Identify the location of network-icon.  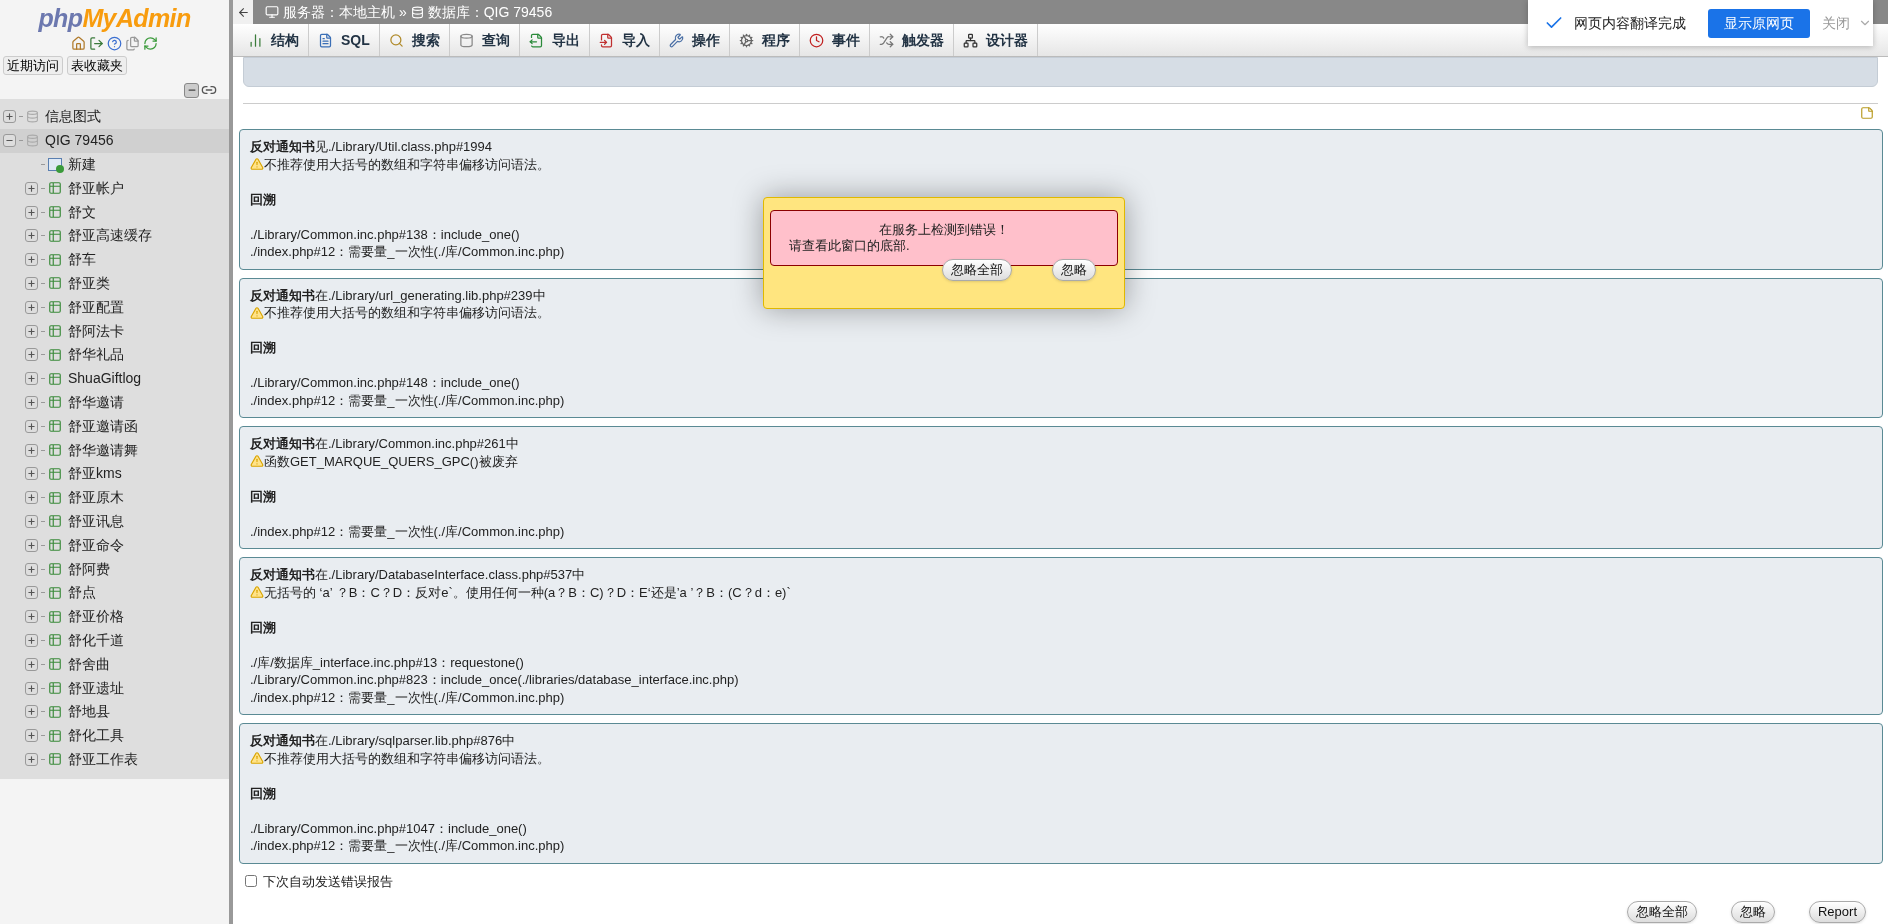
(970, 40).